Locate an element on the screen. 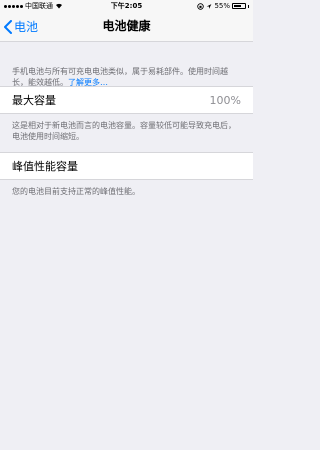  battery-percent: 55% is located at coordinates (222, 6).